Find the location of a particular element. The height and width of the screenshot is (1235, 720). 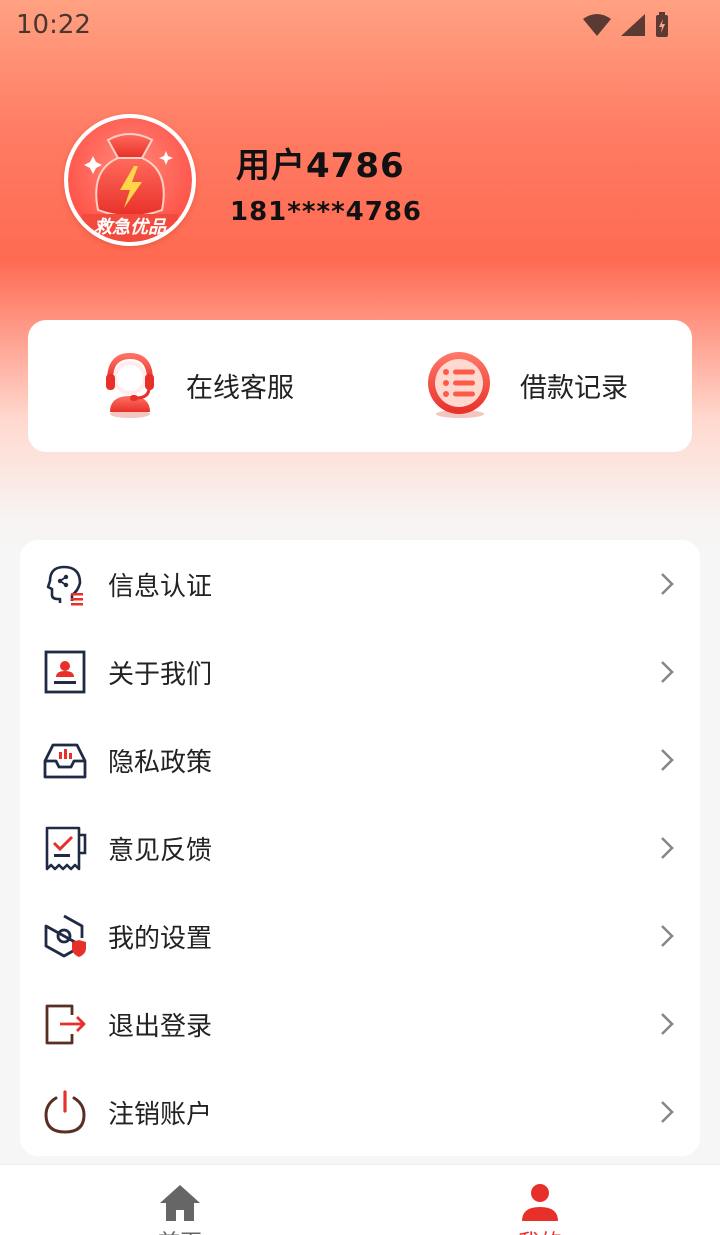

avatar: 救急优品 is located at coordinates (130, 180).